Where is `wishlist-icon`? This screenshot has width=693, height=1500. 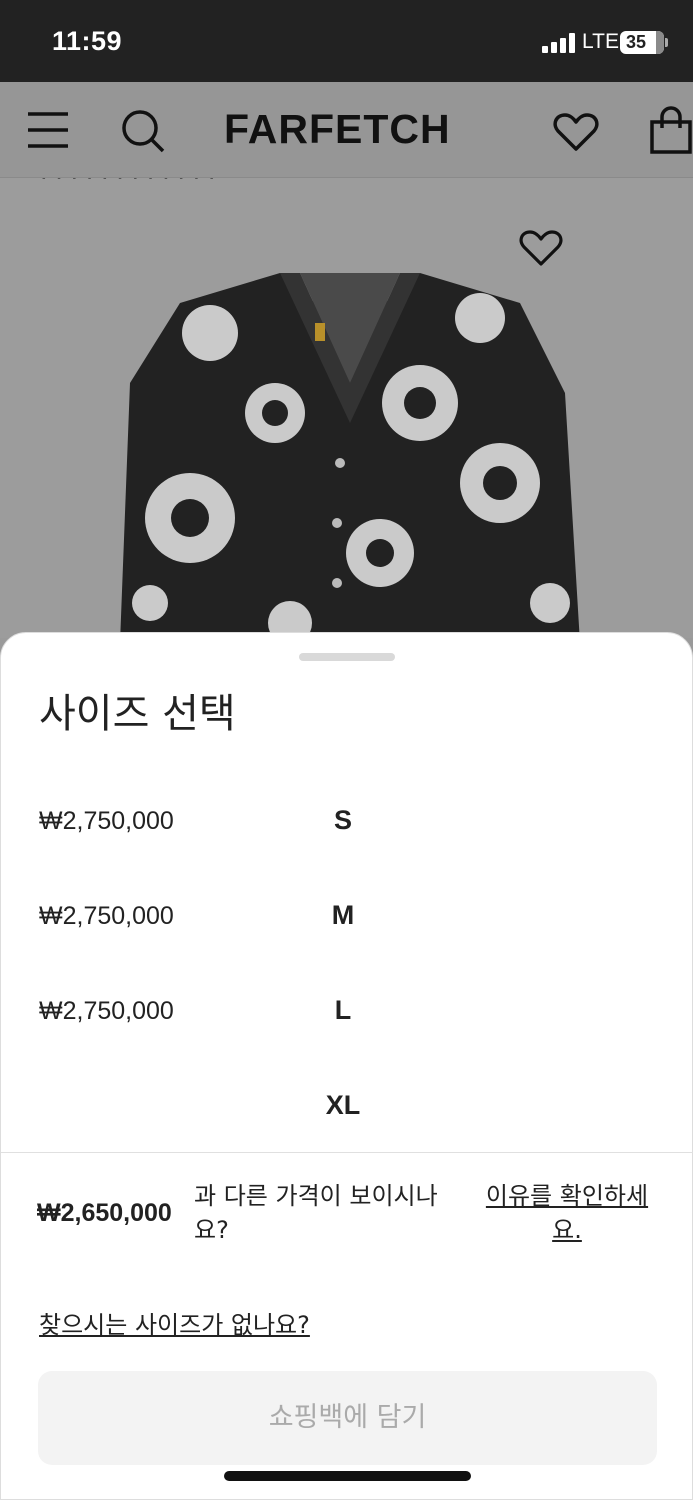 wishlist-icon is located at coordinates (576, 132).